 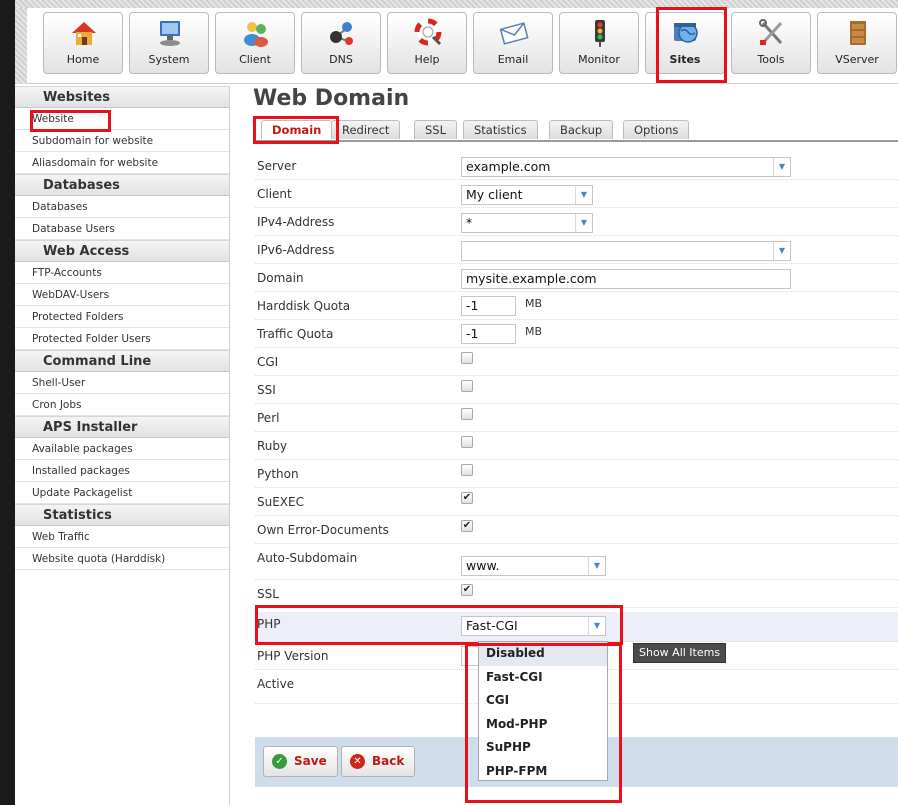 What do you see at coordinates (122, 163) in the screenshot?
I see `sidebar-item-aliasdomain: Aliasdomain for website` at bounding box center [122, 163].